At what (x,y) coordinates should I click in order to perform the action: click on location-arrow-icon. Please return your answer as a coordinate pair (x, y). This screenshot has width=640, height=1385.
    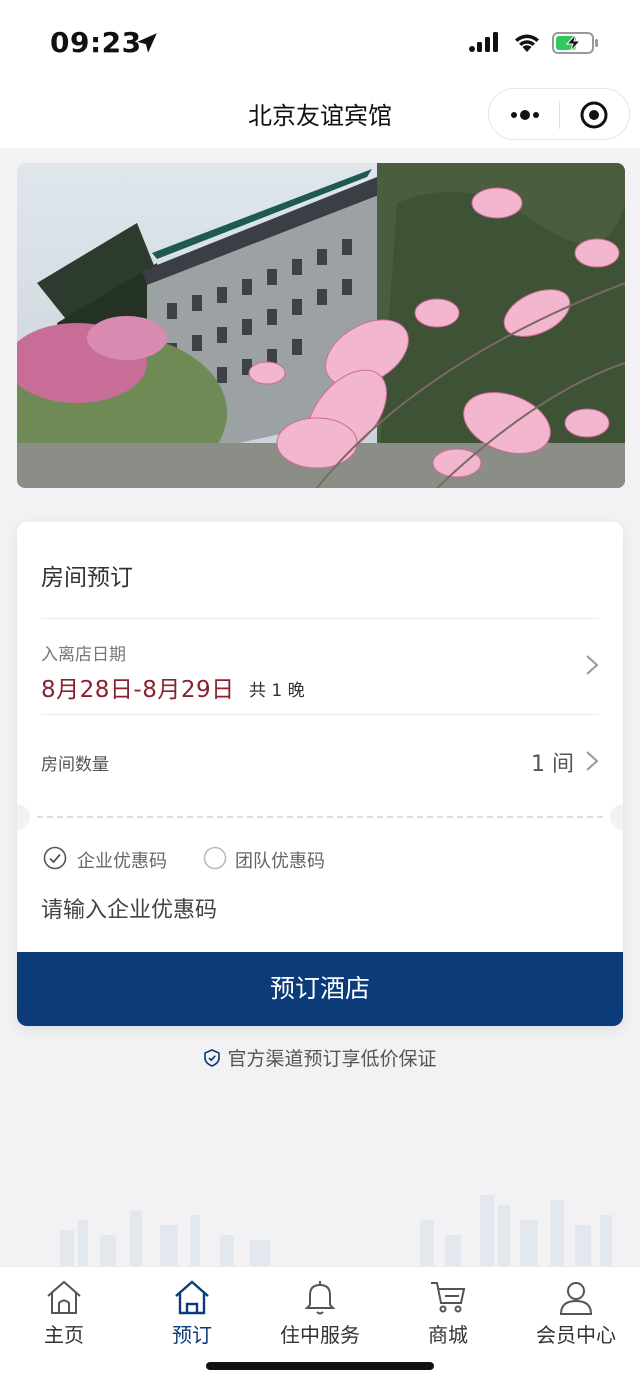
    Looking at the image, I should click on (147, 43).